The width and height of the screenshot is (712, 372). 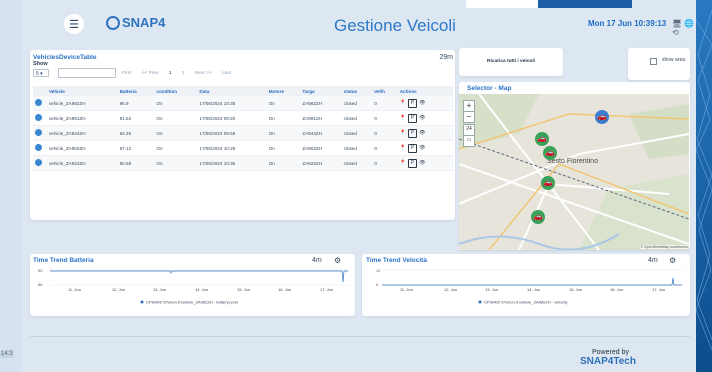 I want to click on powered-by-text: Powered by, so click(x=610, y=352).